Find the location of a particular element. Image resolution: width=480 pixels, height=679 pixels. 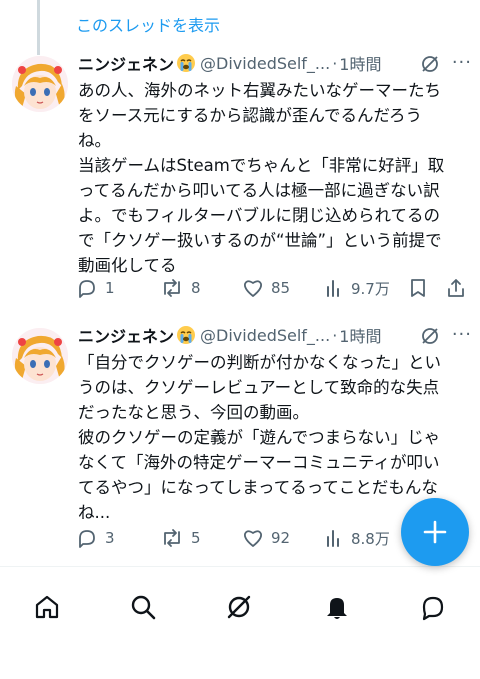

bookmark-button is located at coordinates (418, 288).